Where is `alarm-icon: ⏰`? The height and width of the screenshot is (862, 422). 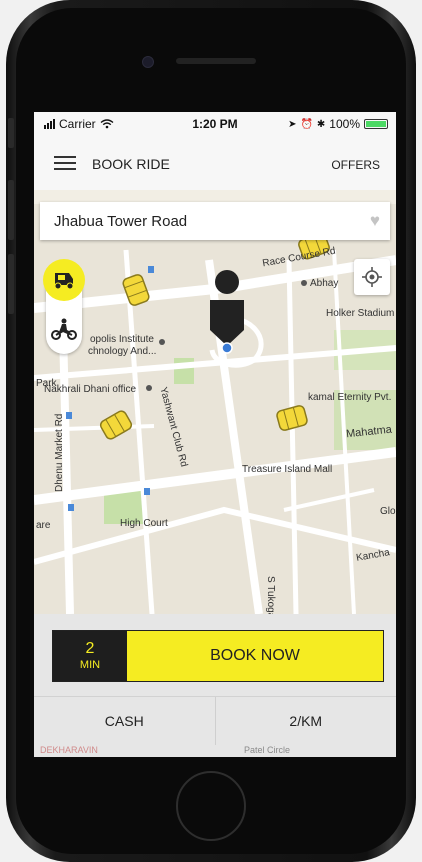 alarm-icon: ⏰ is located at coordinates (306, 124).